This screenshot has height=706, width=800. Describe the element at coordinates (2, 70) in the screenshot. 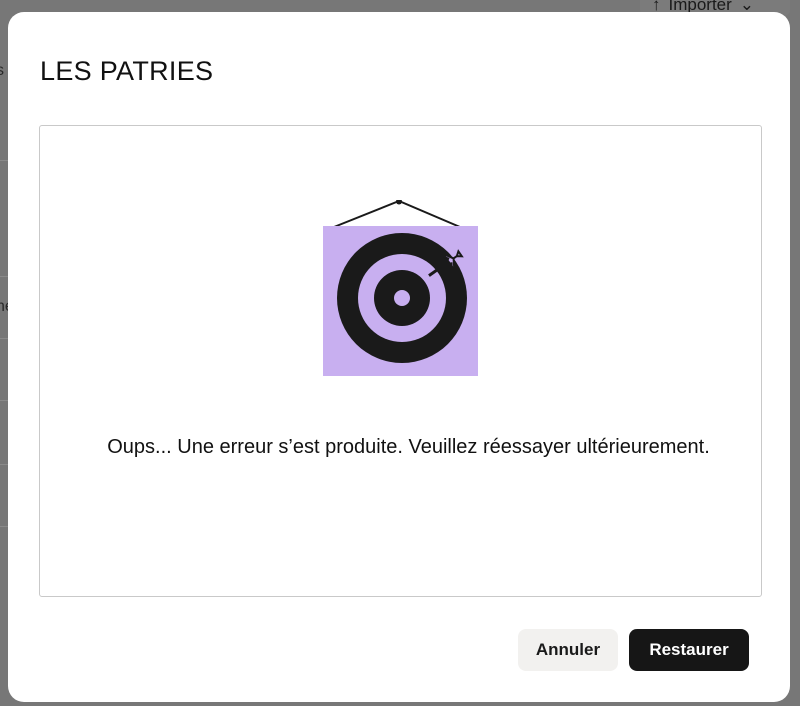

I see `background-text-fragment: s` at that location.